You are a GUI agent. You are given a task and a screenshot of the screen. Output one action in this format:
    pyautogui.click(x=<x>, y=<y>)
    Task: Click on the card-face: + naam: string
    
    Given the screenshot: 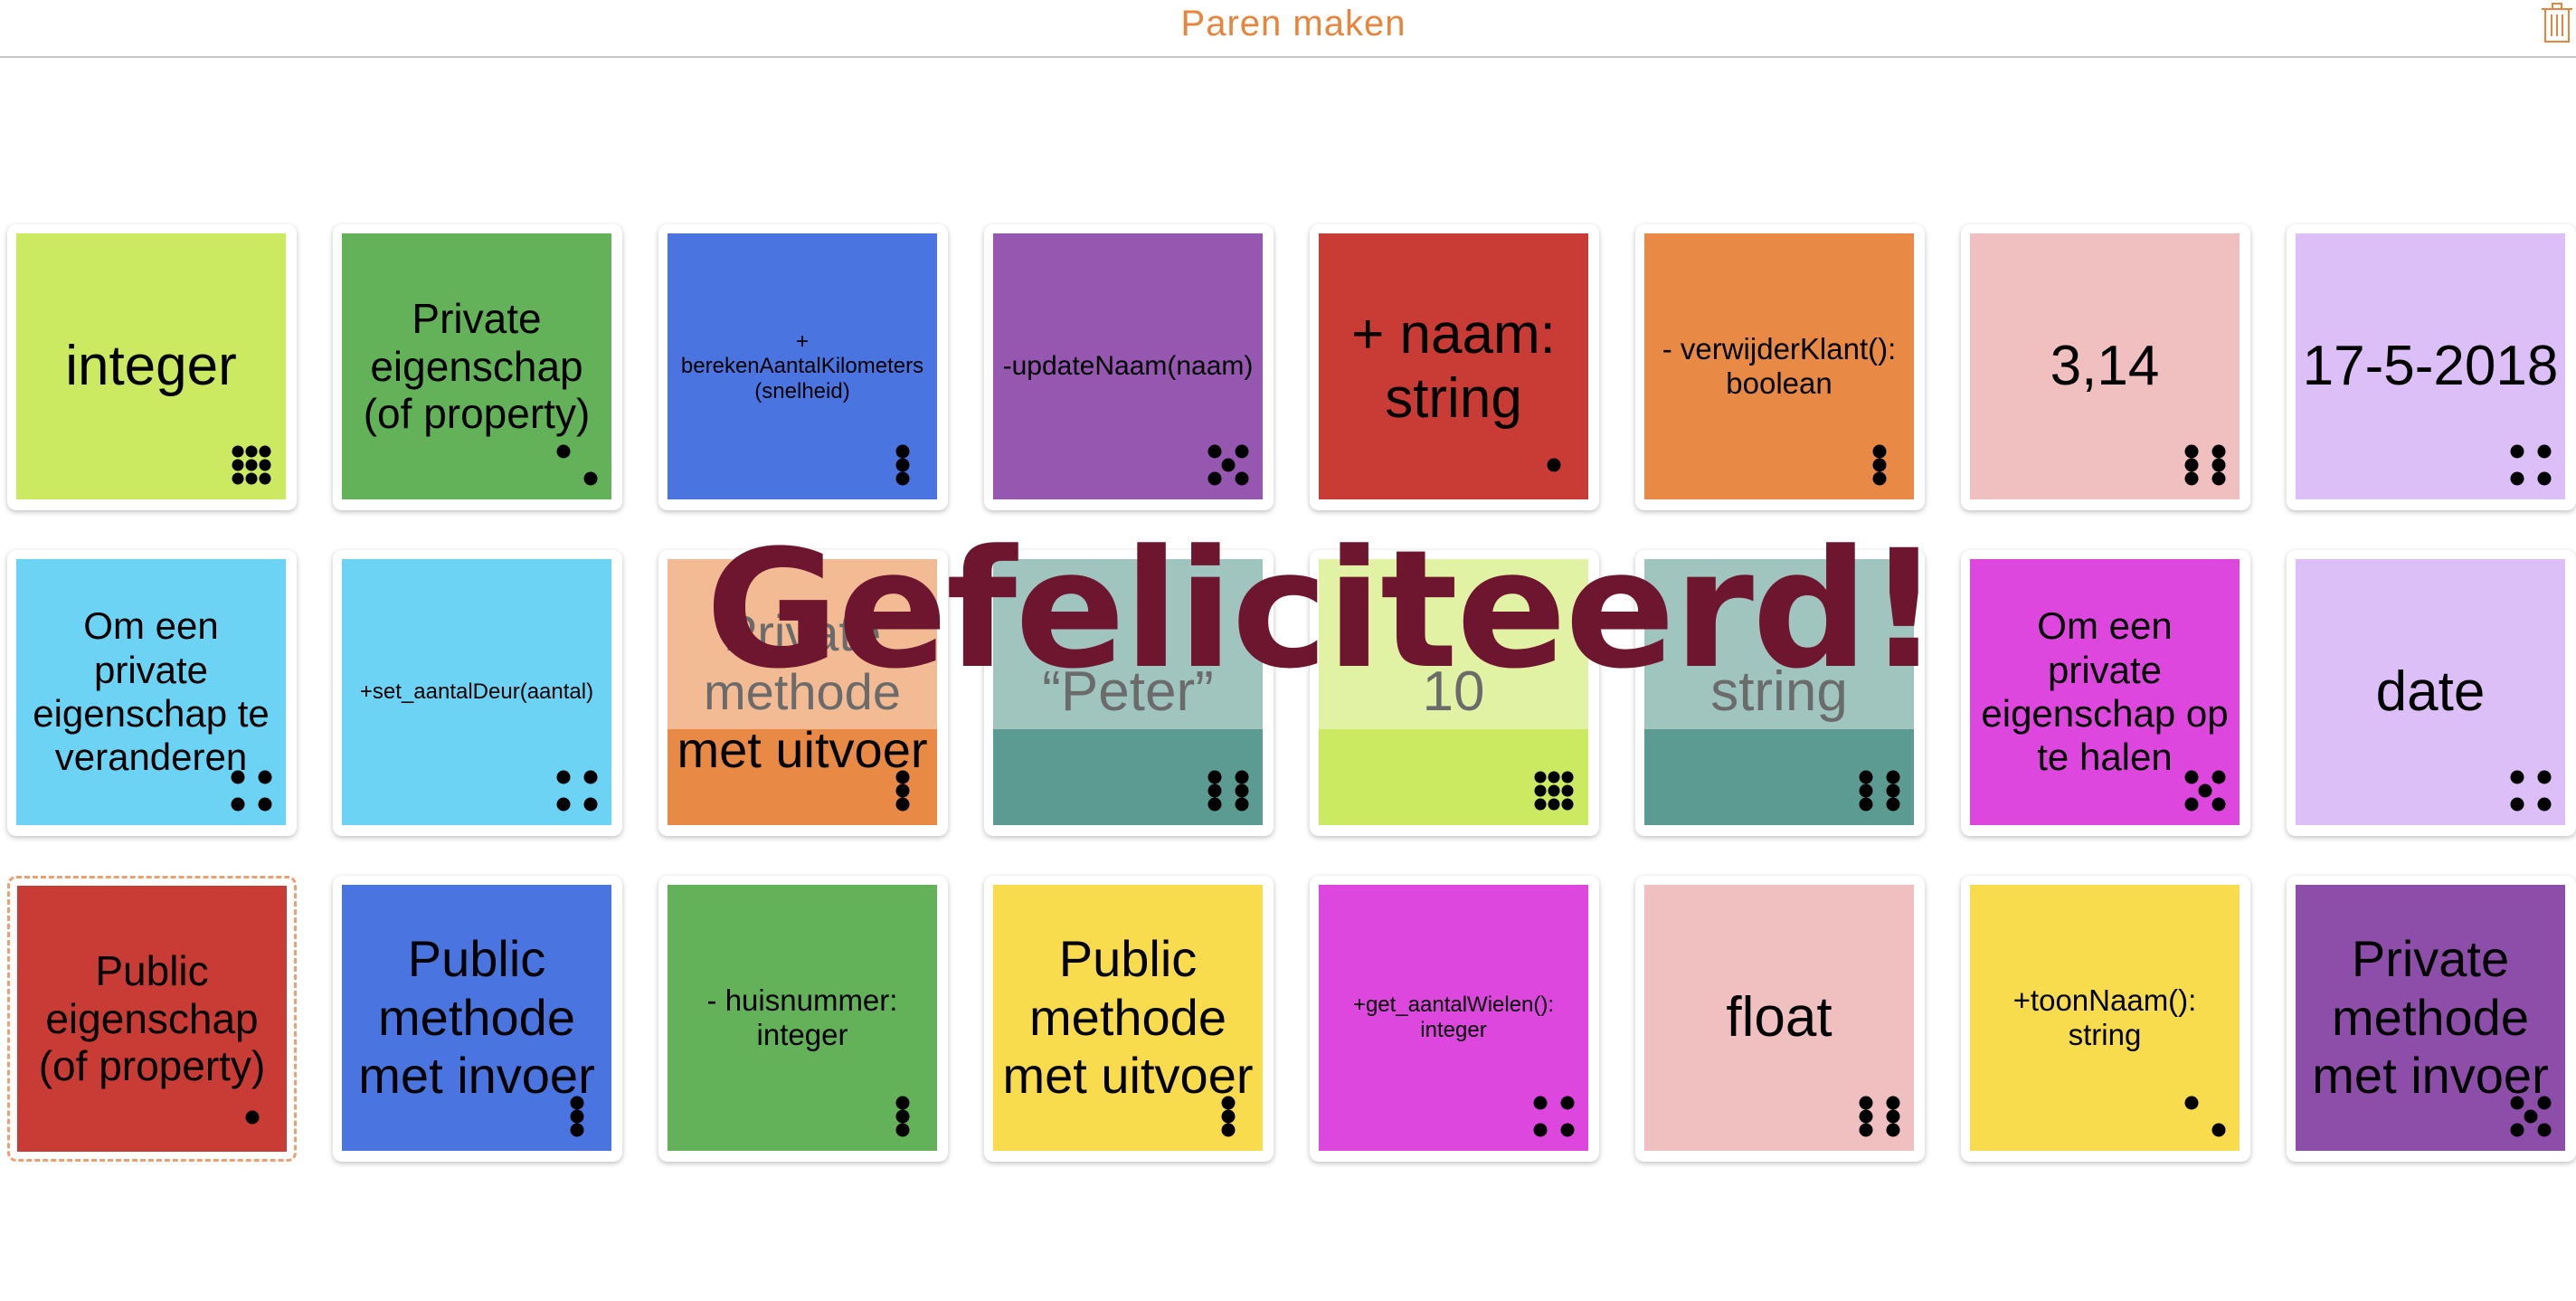 What is the action you would take?
    pyautogui.click(x=1454, y=366)
    